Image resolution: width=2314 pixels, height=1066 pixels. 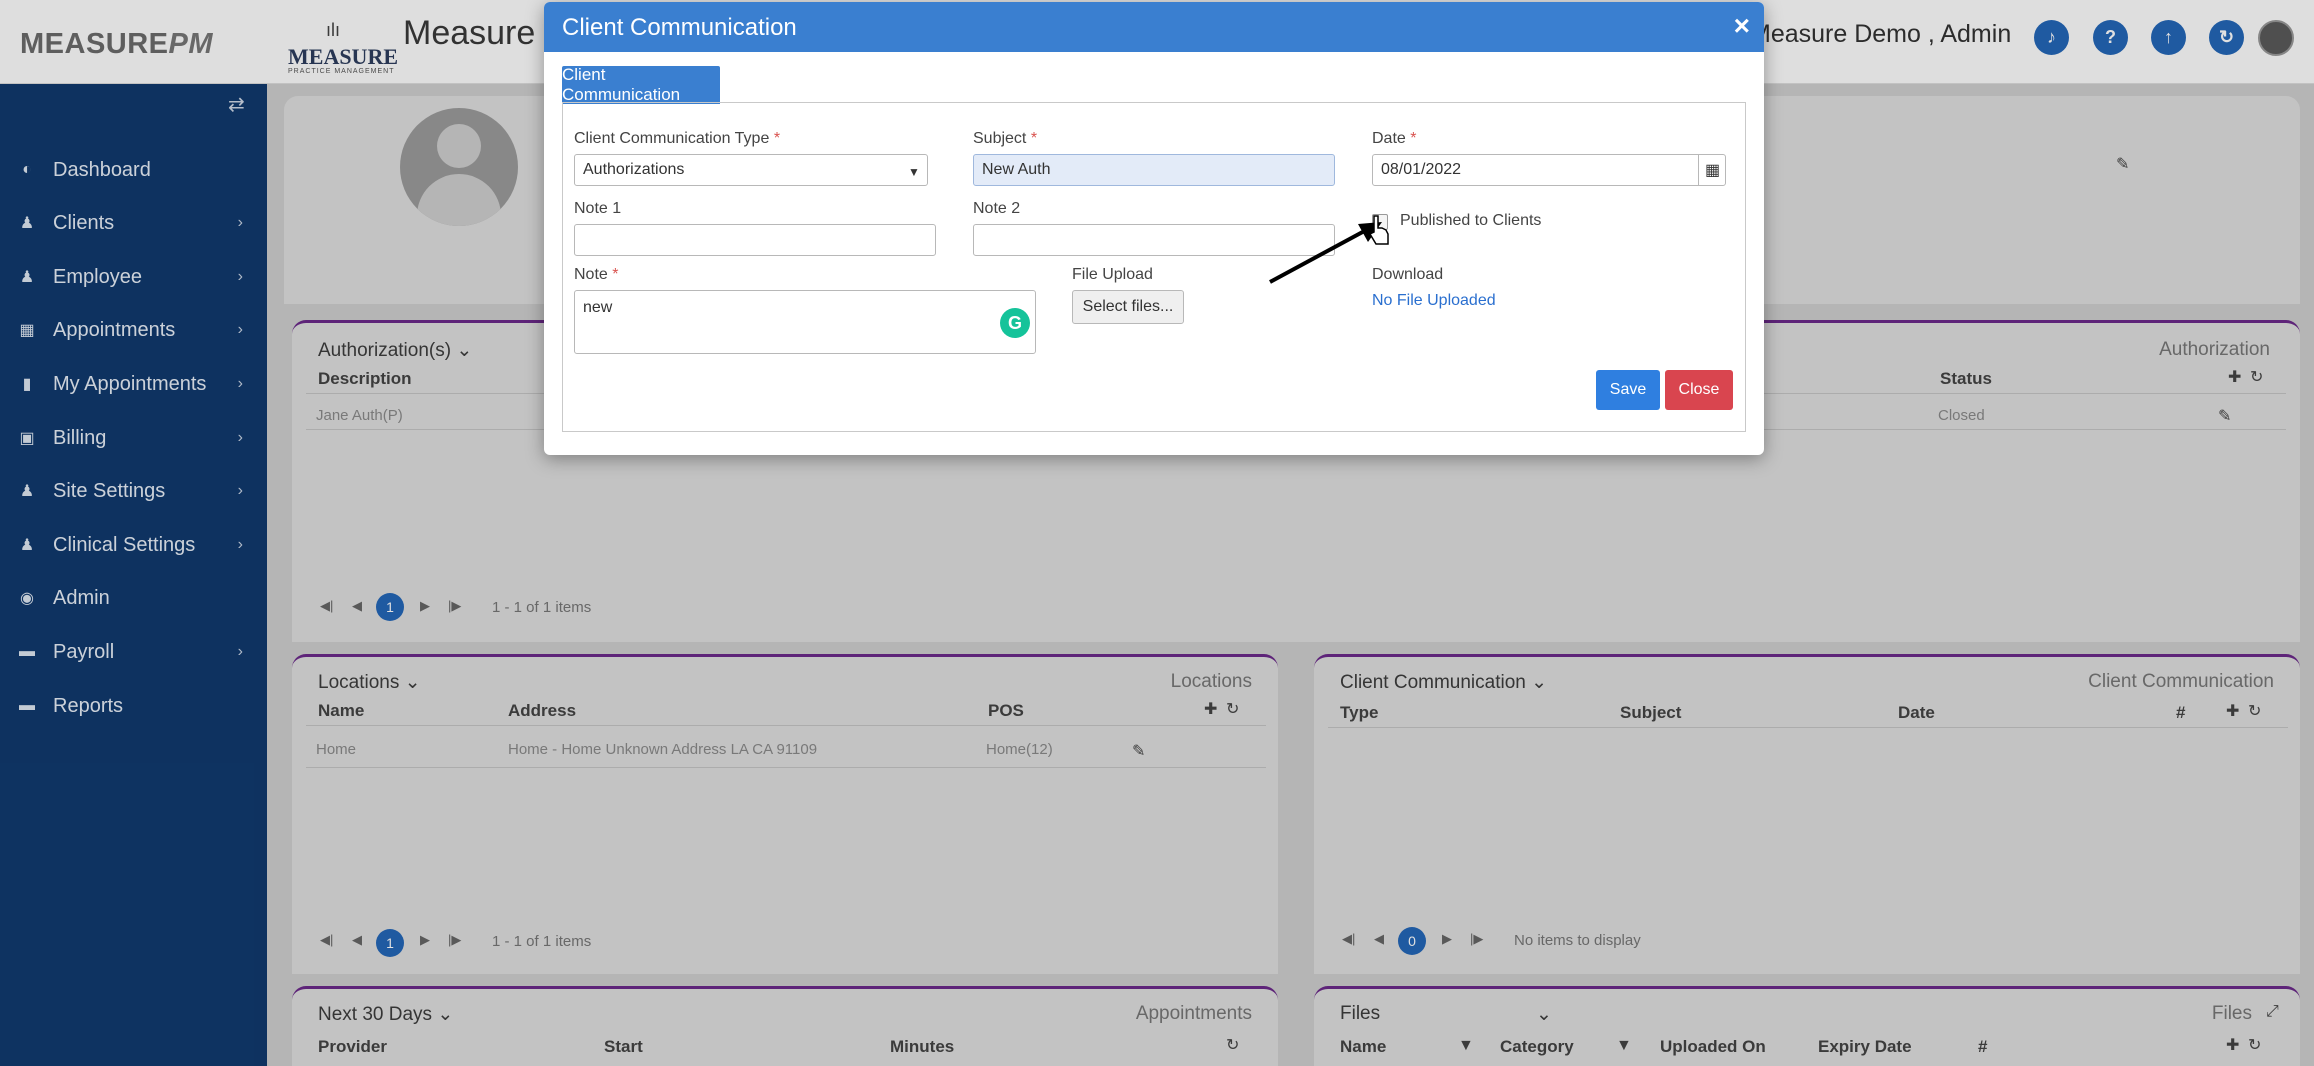 I want to click on date-input: 08/01/2022, so click(x=1549, y=170).